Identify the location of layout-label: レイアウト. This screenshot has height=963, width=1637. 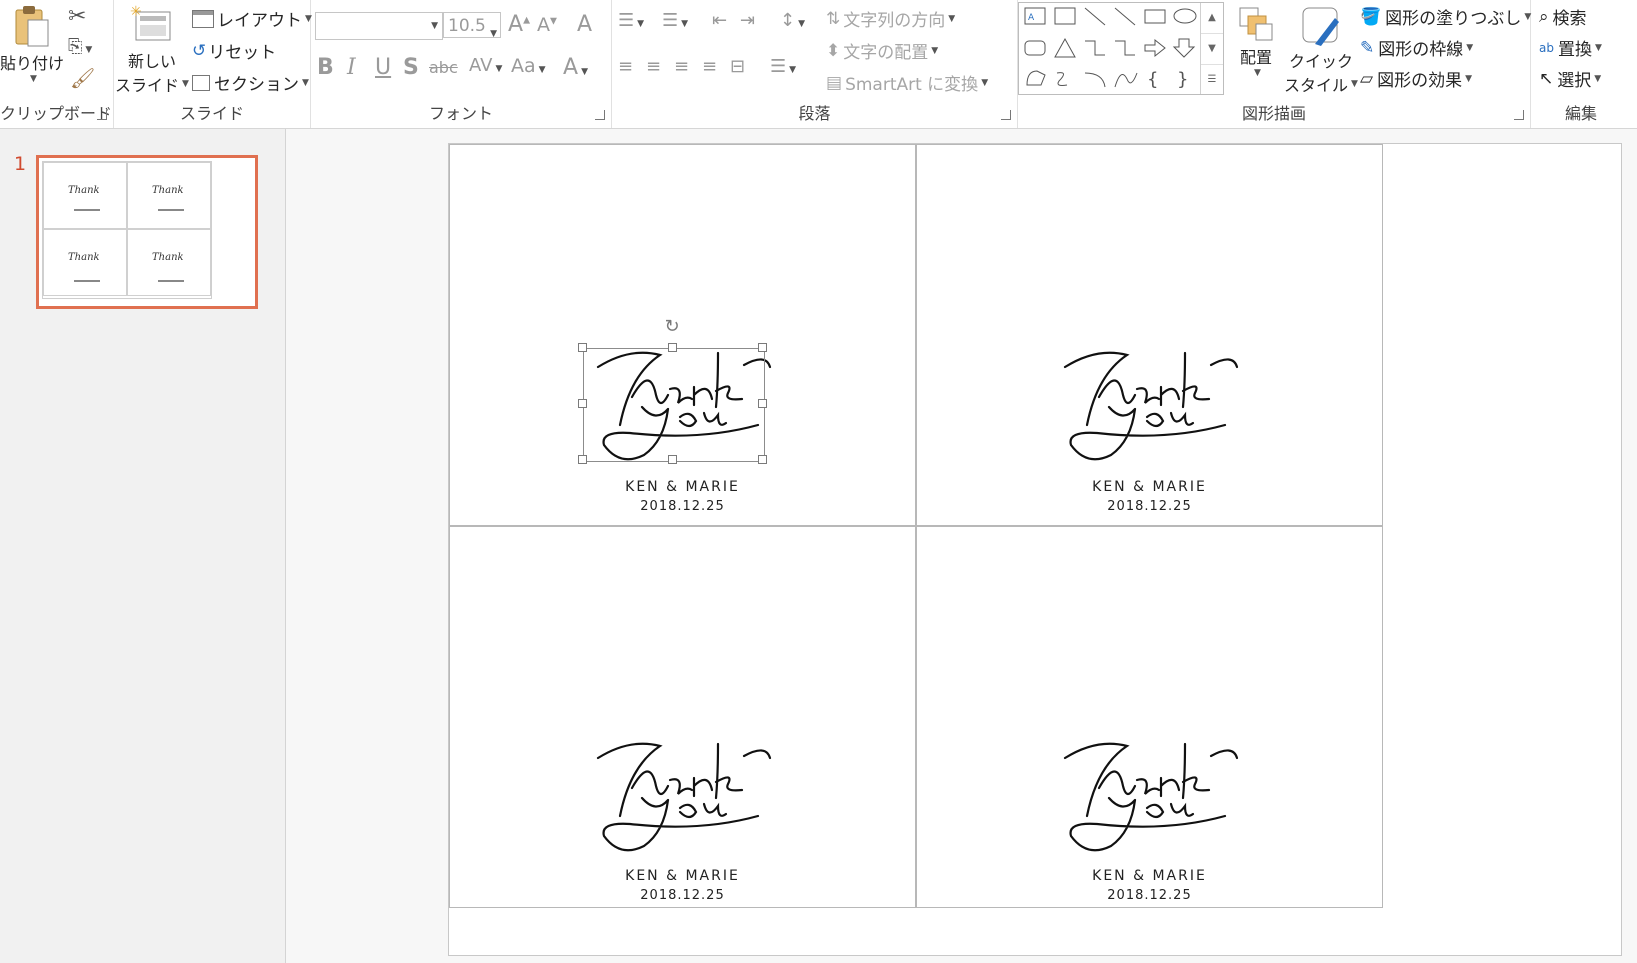
(259, 21).